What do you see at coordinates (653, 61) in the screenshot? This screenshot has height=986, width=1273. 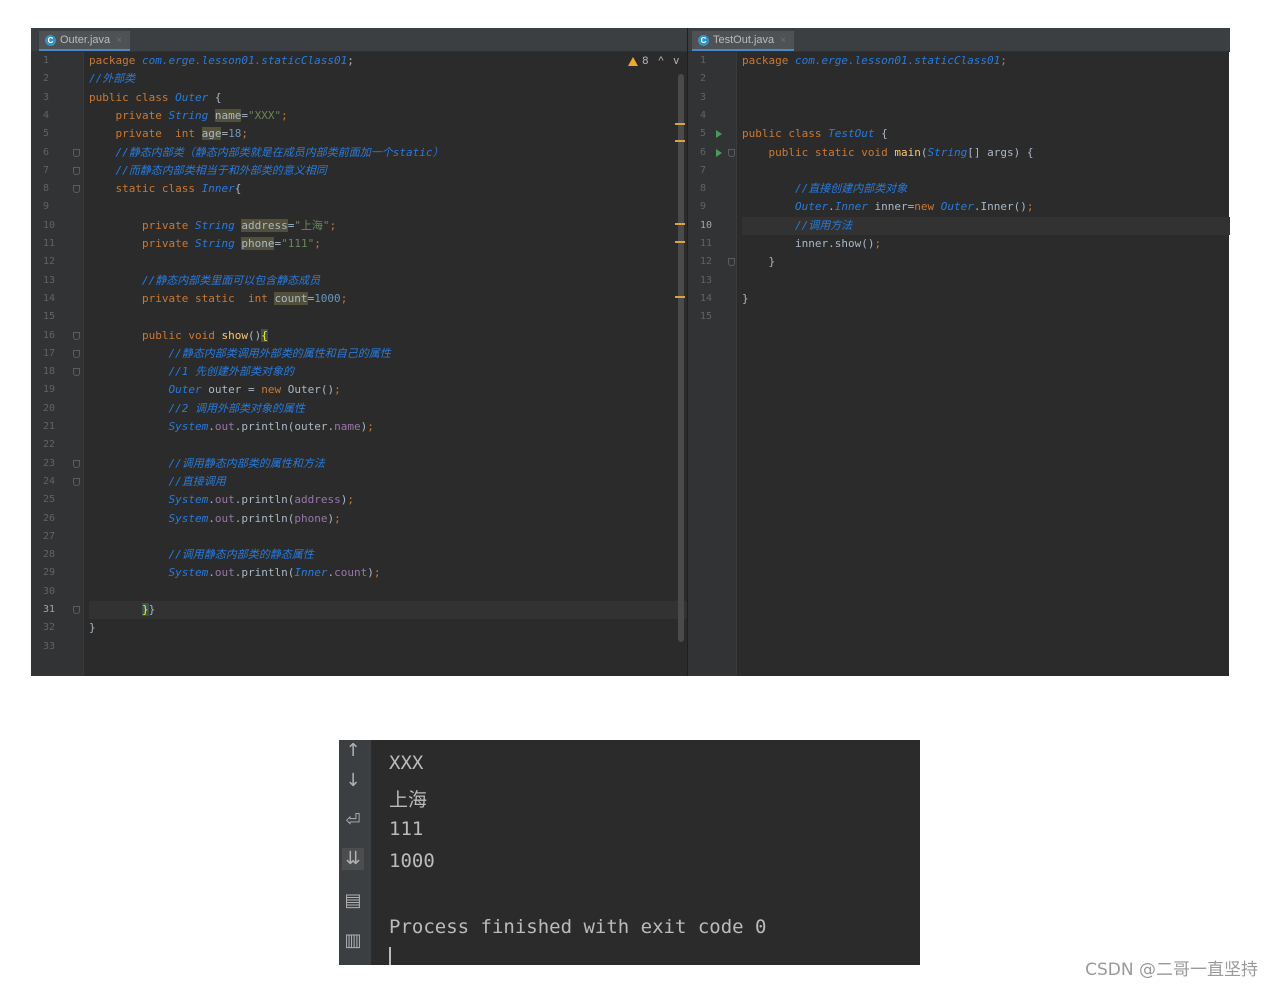 I see `inspection-widget: 8 ^ v` at bounding box center [653, 61].